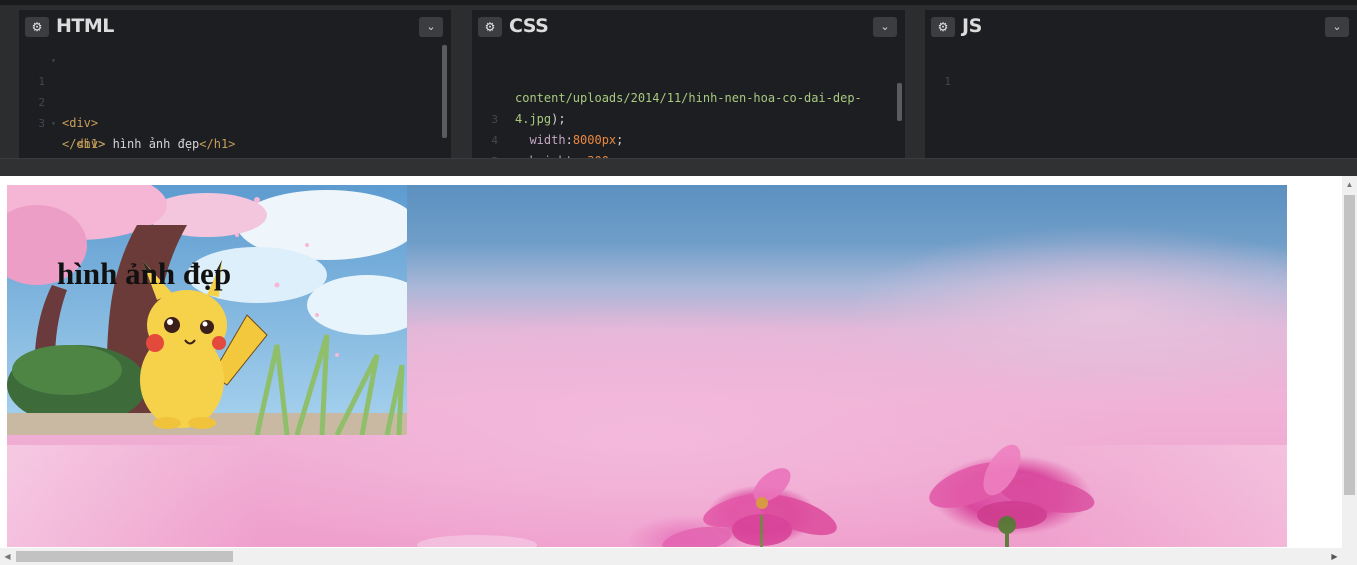 Image resolution: width=1357 pixels, height=565 pixels. I want to click on js-code-editor: 1, so click(1141, 104).